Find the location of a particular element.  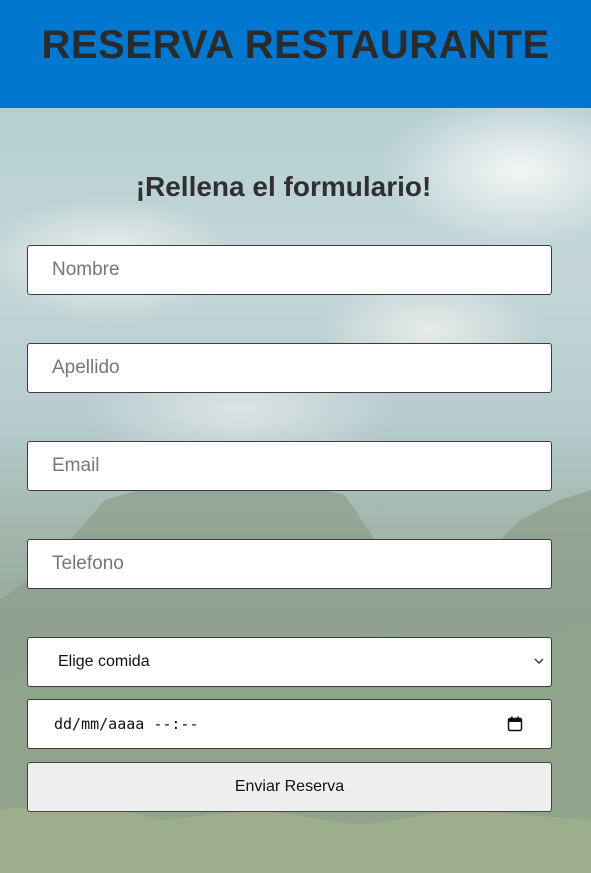

comida-select-value: Elige comida is located at coordinates (104, 661).